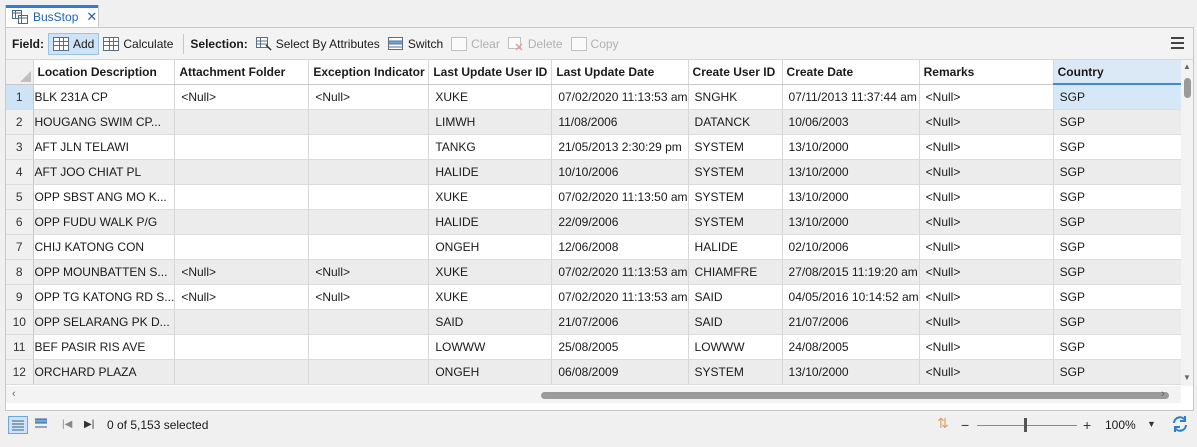 The width and height of the screenshot is (1197, 447). I want to click on table-cell: 25/08/2005, so click(620, 347).